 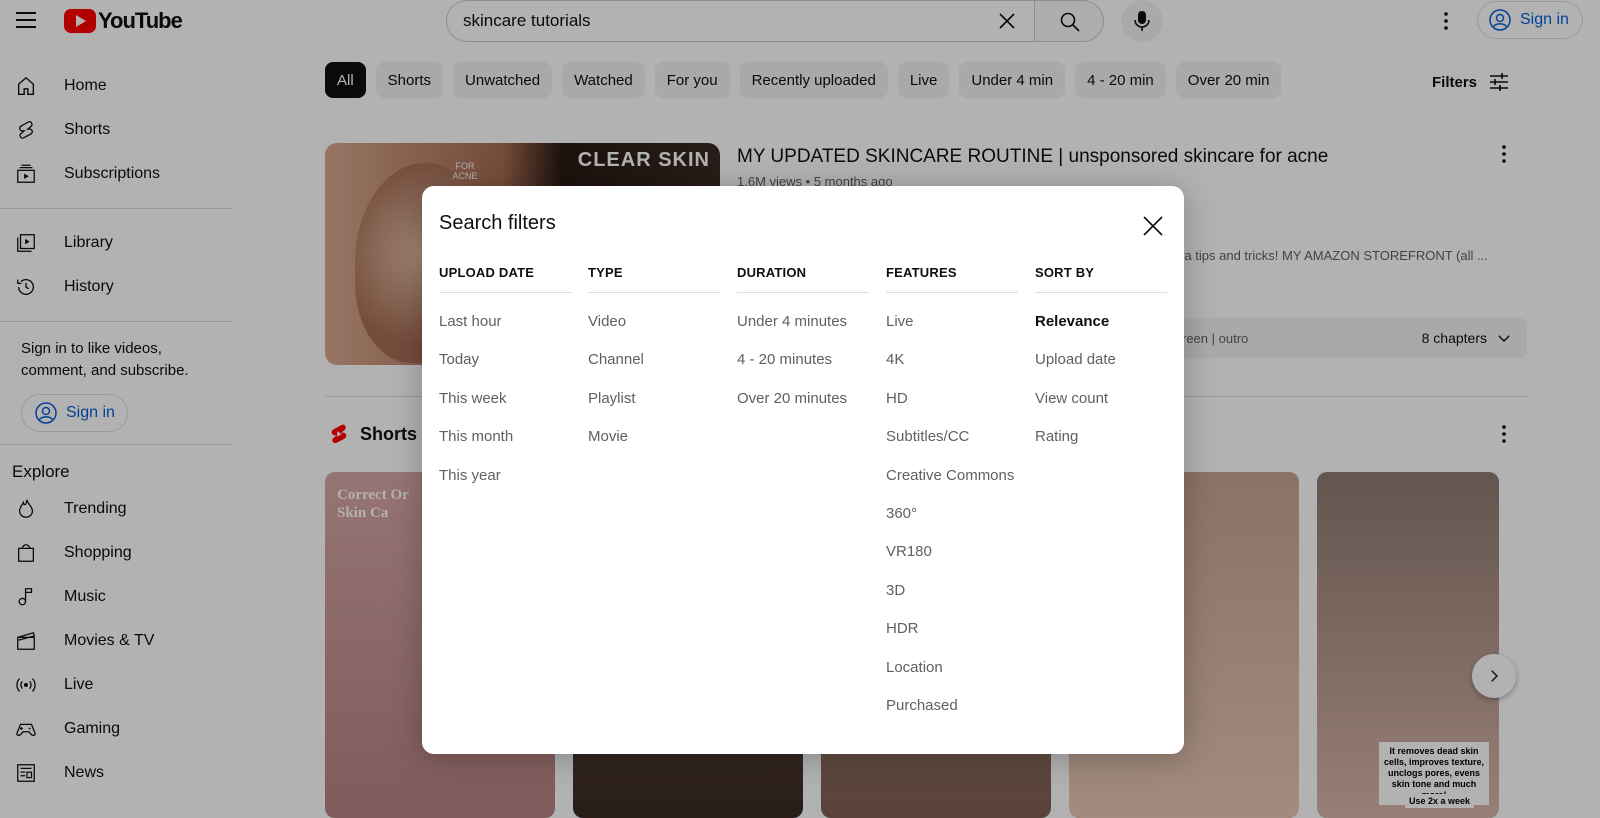 What do you see at coordinates (605, 272) in the screenshot?
I see `column-heading: TYPE` at bounding box center [605, 272].